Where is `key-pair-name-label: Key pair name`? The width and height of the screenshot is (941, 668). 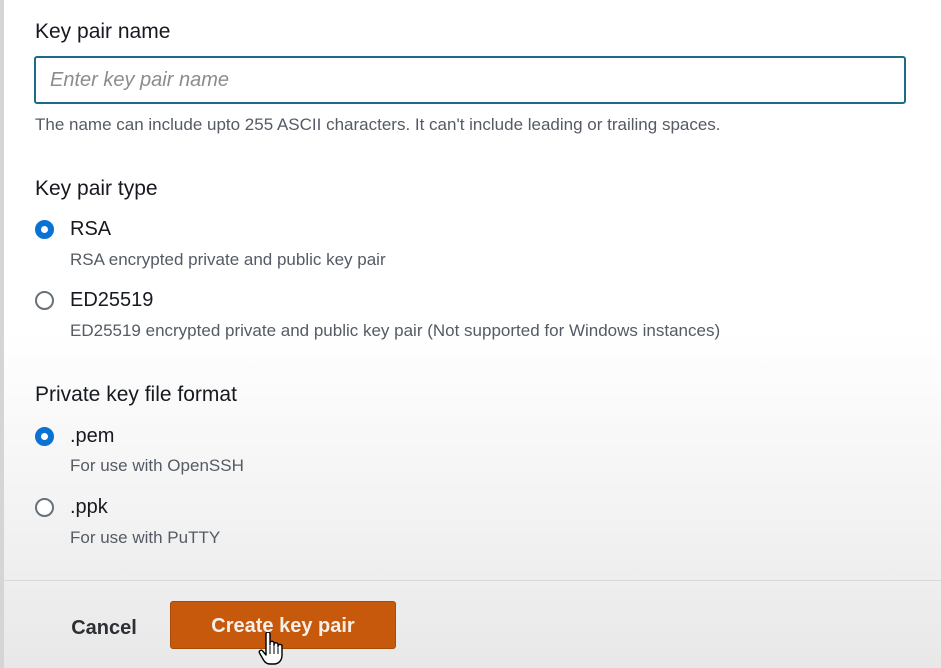 key-pair-name-label: Key pair name is located at coordinates (103, 31).